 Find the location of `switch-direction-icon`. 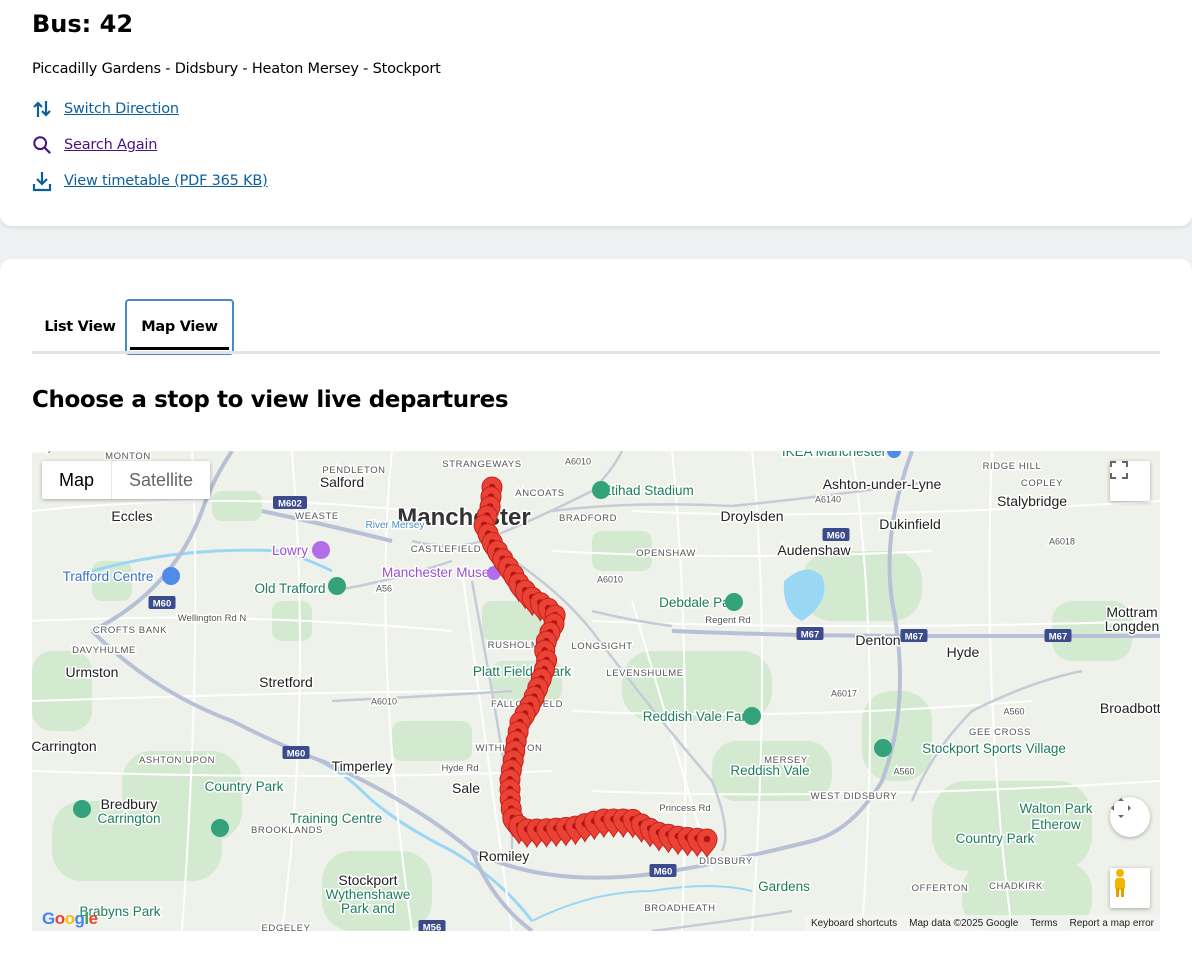

switch-direction-icon is located at coordinates (42, 109).